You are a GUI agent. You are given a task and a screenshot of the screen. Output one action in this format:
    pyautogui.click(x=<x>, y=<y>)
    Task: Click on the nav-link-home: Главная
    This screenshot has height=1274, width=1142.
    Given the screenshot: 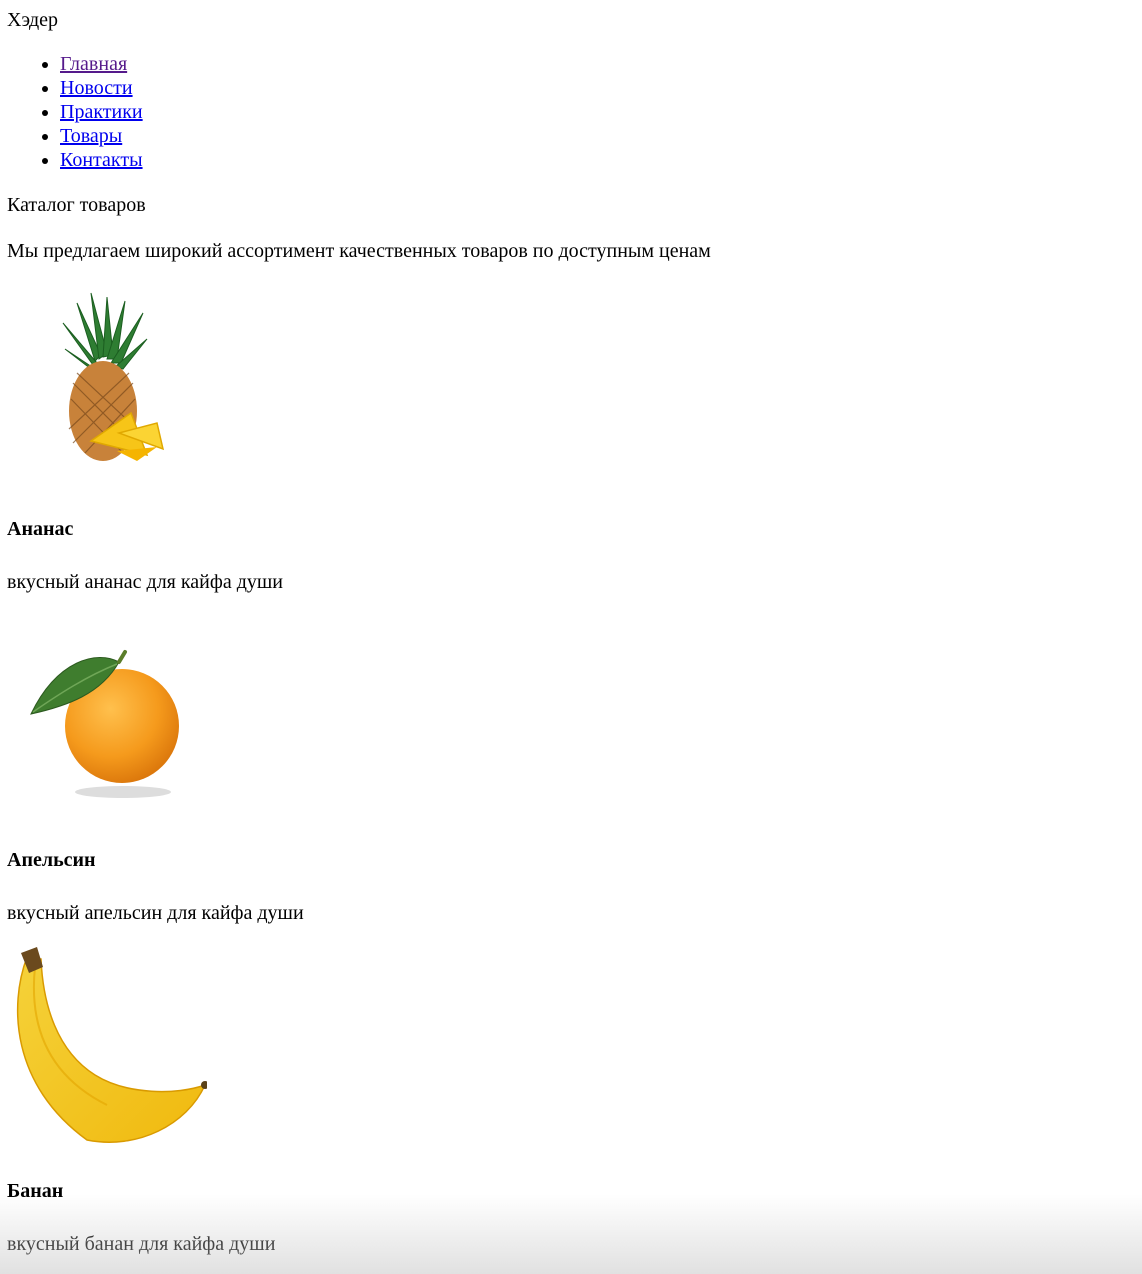 What is the action you would take?
    pyautogui.click(x=93, y=64)
    